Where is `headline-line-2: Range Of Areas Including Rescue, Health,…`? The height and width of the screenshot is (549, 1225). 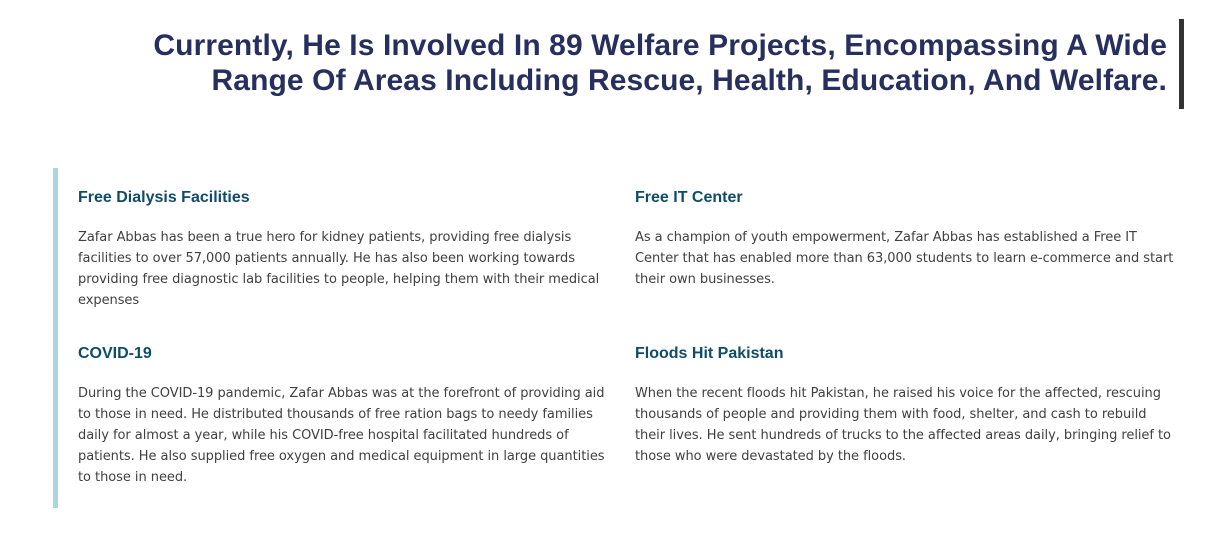 headline-line-2: Range Of Areas Including Rescue, Health,… is located at coordinates (689, 80).